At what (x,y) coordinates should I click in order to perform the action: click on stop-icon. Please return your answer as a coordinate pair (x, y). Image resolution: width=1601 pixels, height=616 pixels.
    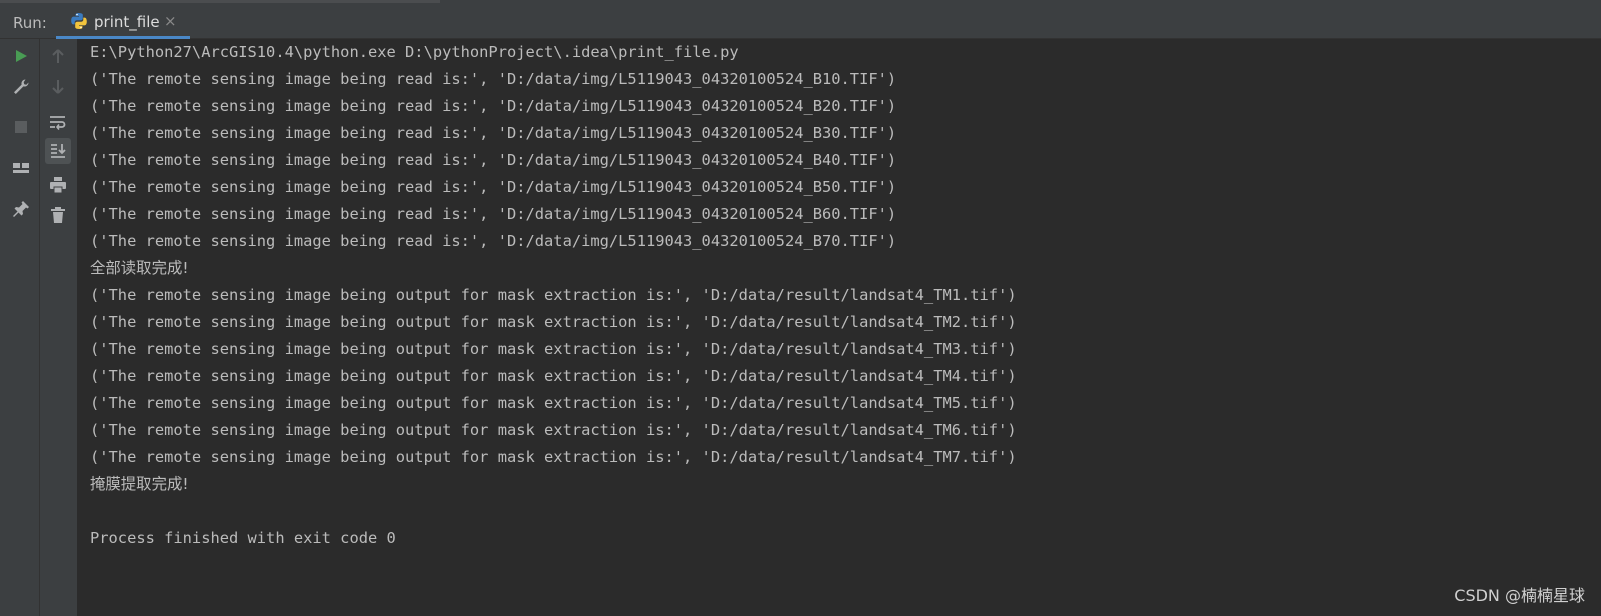
    Looking at the image, I should click on (21, 127).